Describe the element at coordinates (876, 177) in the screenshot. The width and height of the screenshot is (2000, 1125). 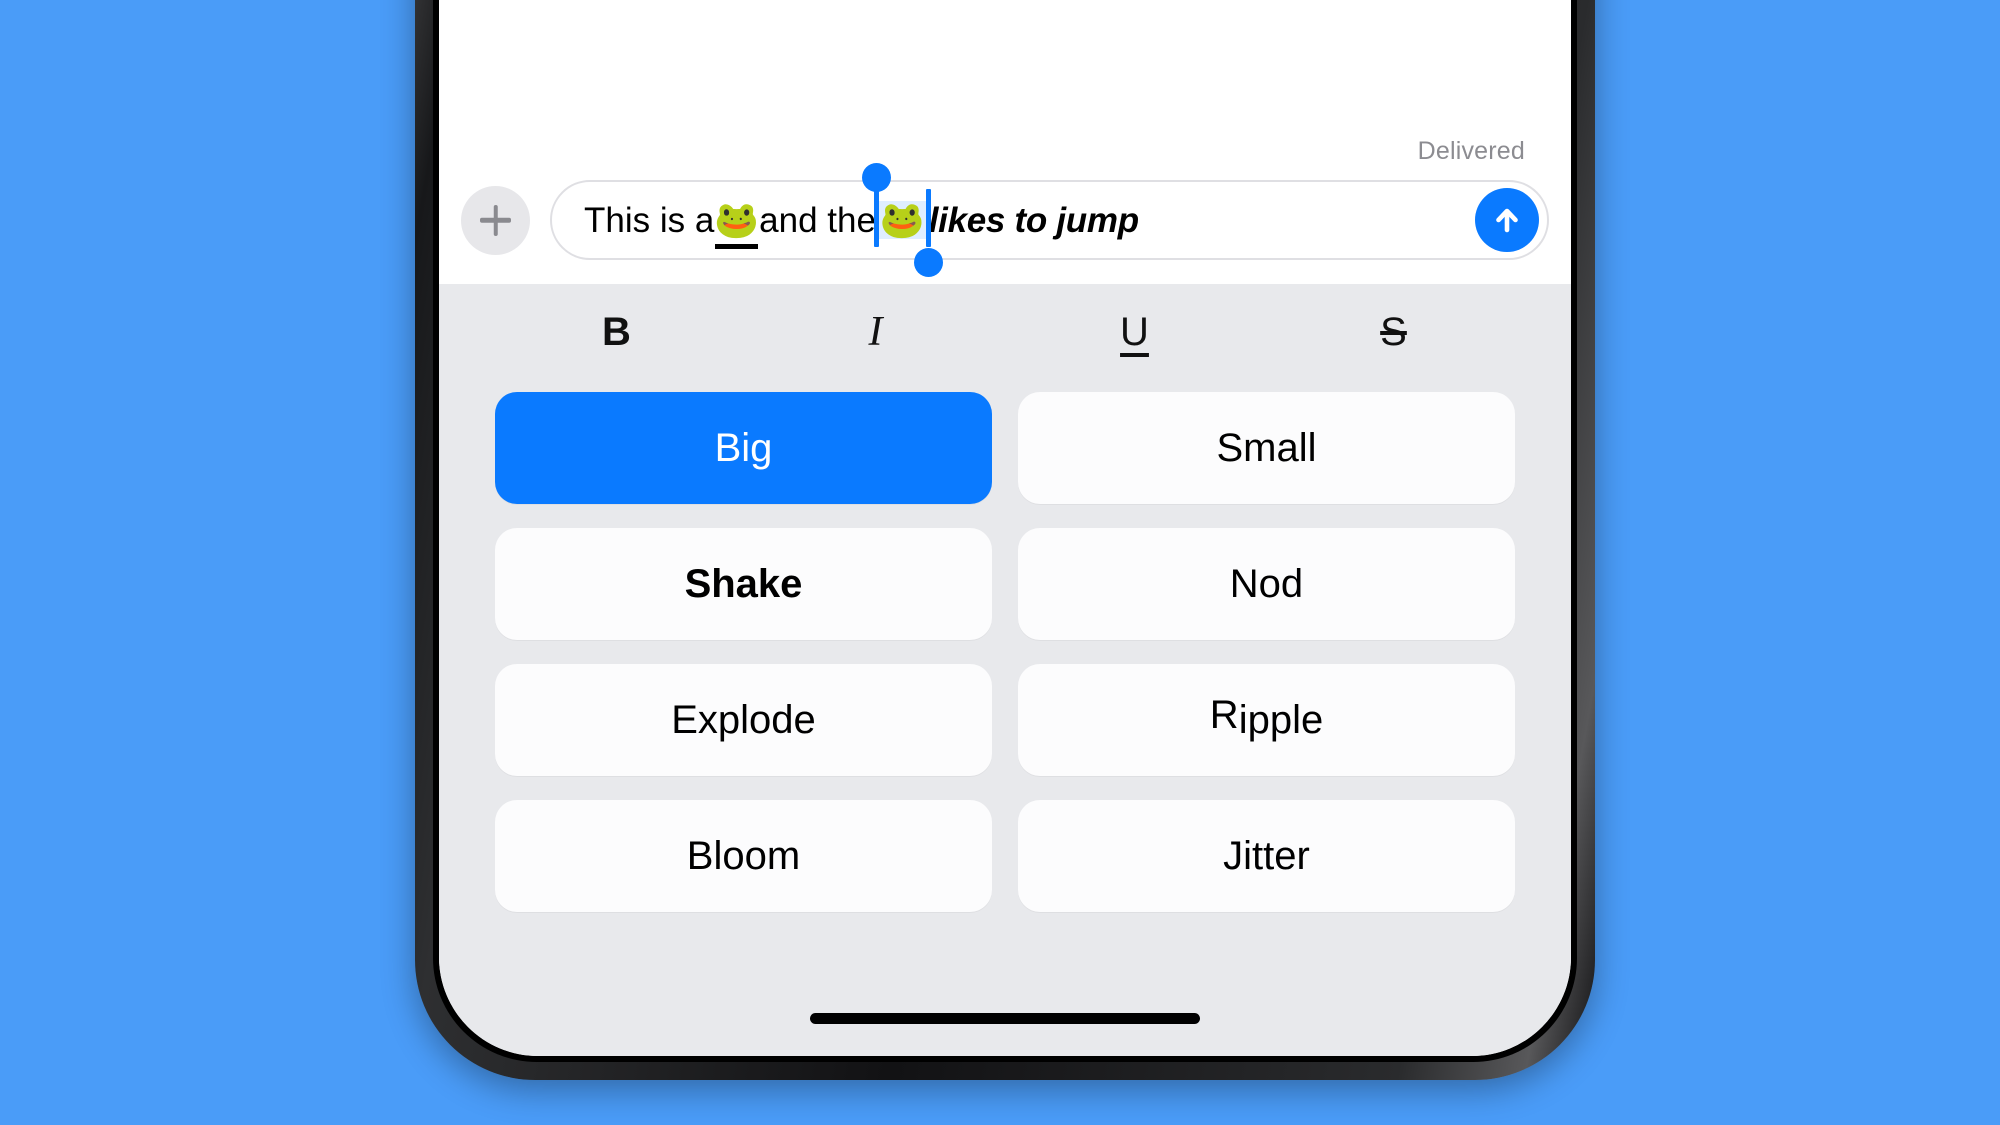
I see `selection-handle-start` at that location.